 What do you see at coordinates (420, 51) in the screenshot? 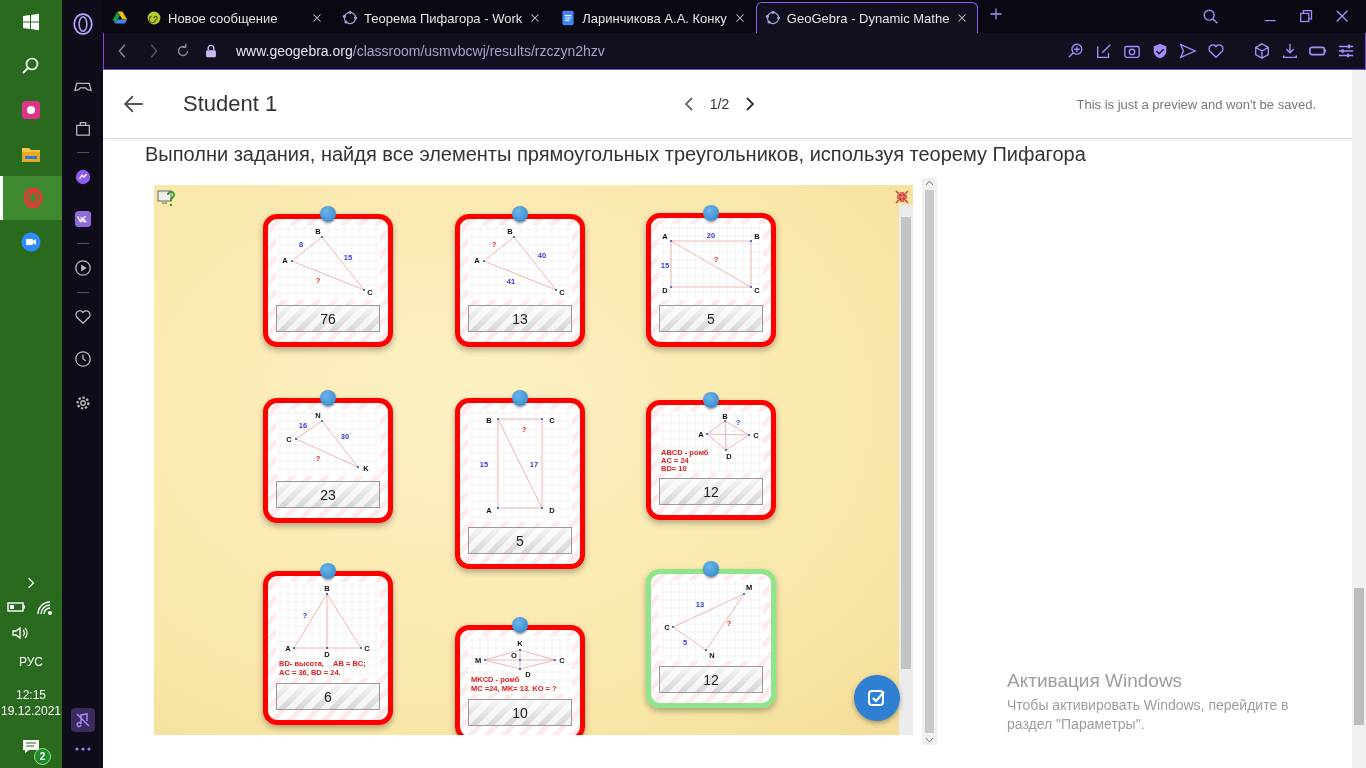
I see `address-bar-url: www.geogebra.org/classroom/usmvbcwj/results/rzczyn2hzv` at bounding box center [420, 51].